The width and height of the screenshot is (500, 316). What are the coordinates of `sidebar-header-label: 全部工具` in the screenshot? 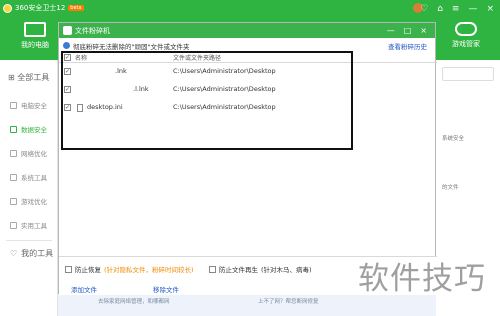 It's located at (33, 77).